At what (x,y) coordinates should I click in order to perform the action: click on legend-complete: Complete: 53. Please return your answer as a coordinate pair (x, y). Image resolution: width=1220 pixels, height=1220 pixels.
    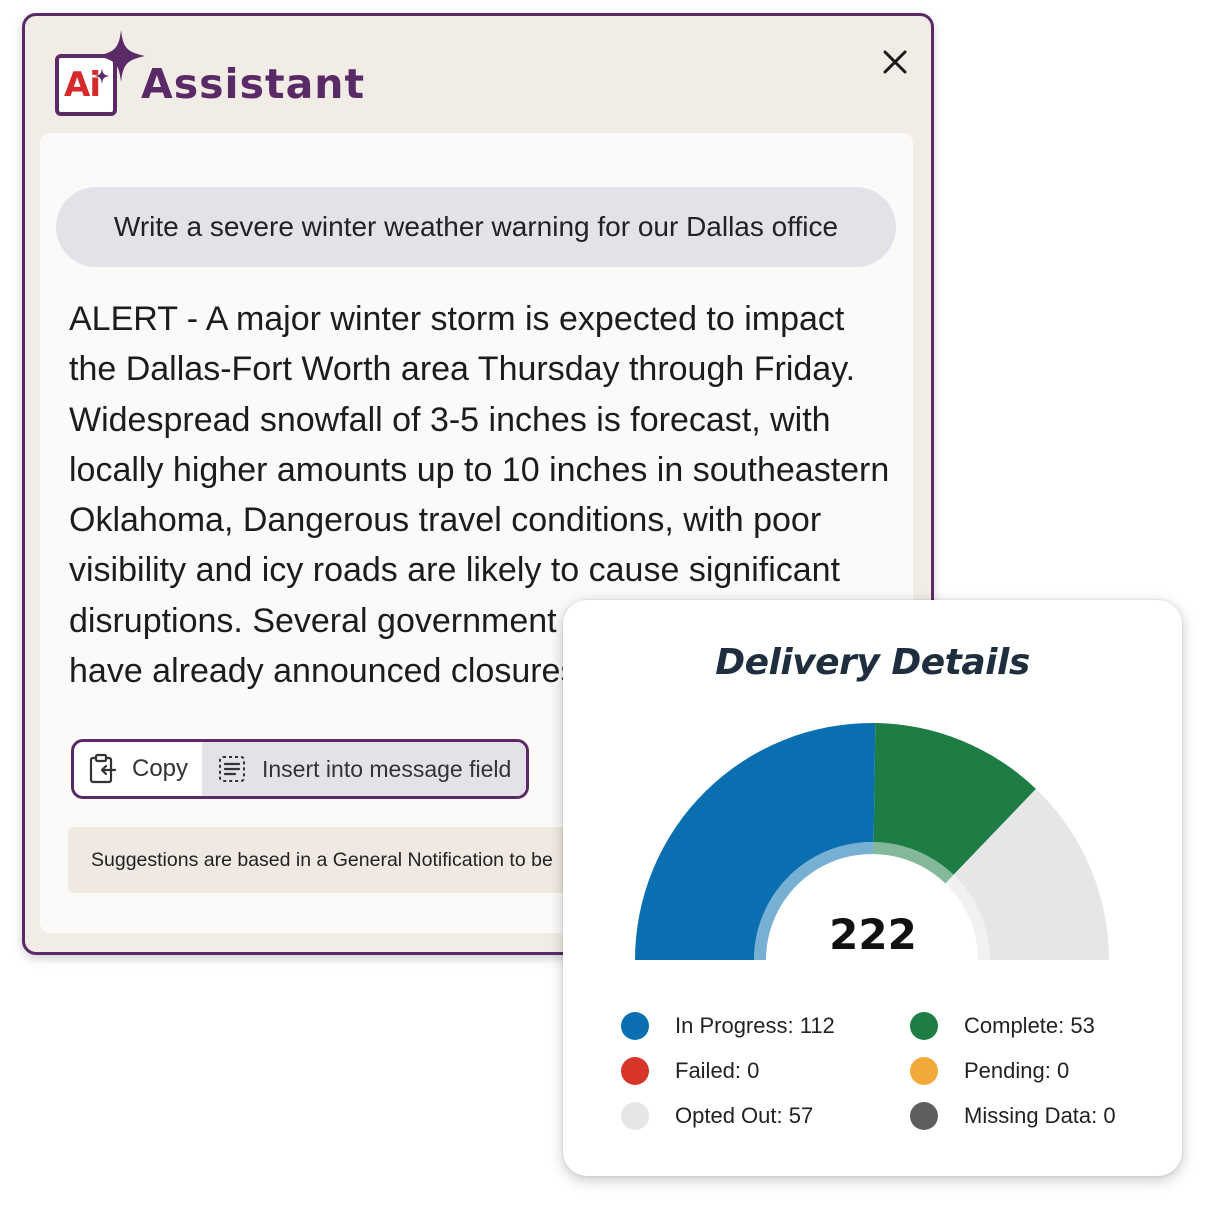
    Looking at the image, I should click on (1002, 1026).